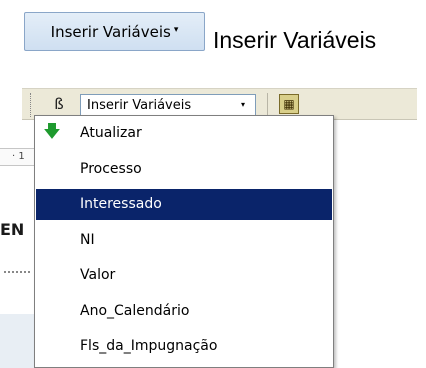 This screenshot has width=426, height=368. Describe the element at coordinates (184, 169) in the screenshot. I see `menu-item-processo: Processo` at that location.